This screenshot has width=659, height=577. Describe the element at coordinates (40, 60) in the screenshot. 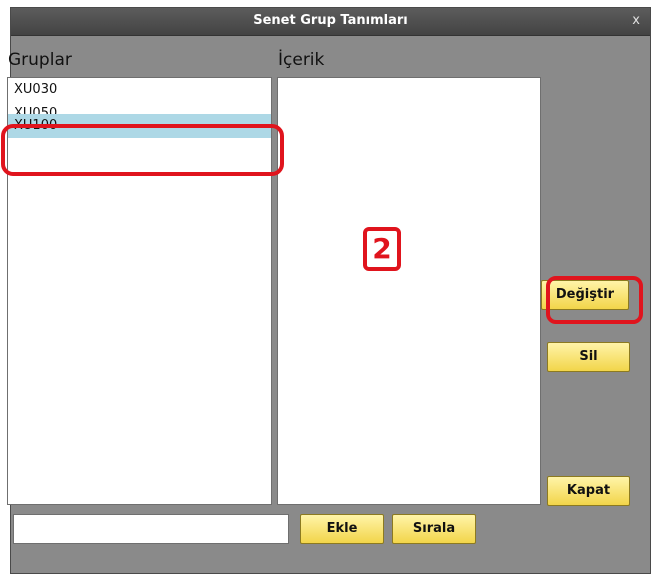

I see `groups-header: Gruplar` at that location.